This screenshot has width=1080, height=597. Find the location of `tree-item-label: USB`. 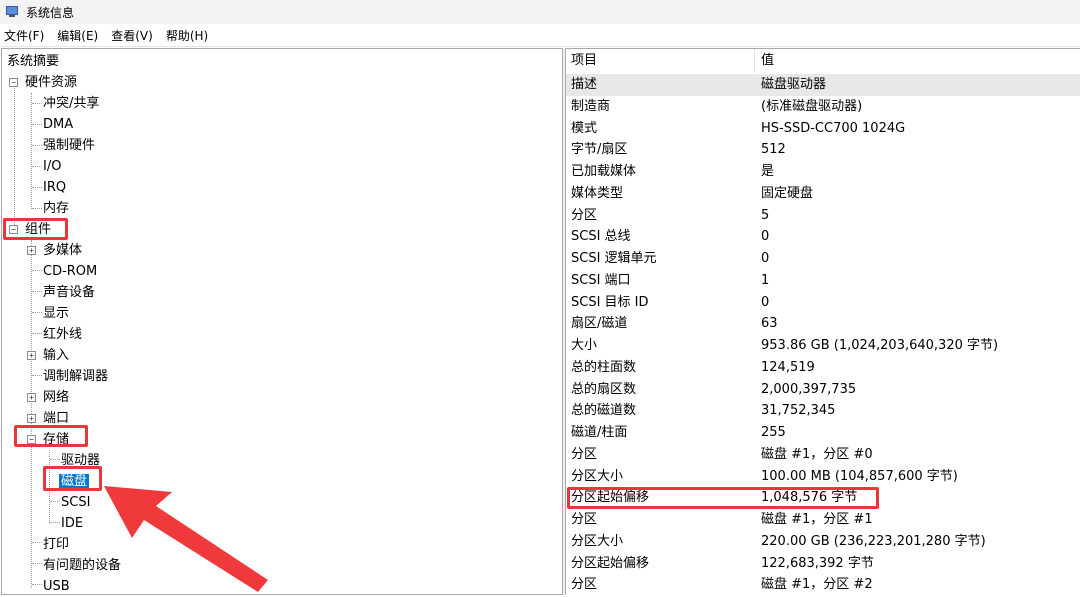

tree-item-label: USB is located at coordinates (56, 586).